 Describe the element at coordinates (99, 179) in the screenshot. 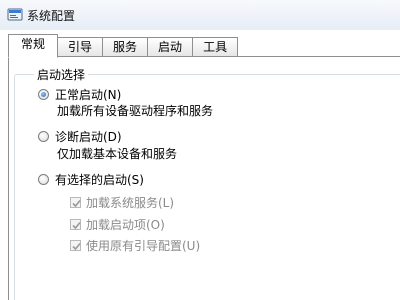

I see `selective-startup-label: 有选择的启动(S)` at that location.